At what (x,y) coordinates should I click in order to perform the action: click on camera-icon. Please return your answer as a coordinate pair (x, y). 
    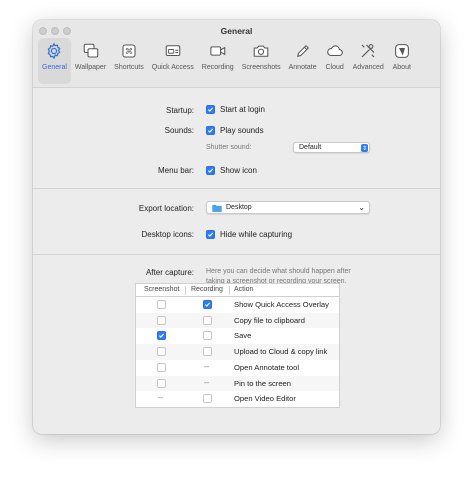
    Looking at the image, I should click on (261, 51).